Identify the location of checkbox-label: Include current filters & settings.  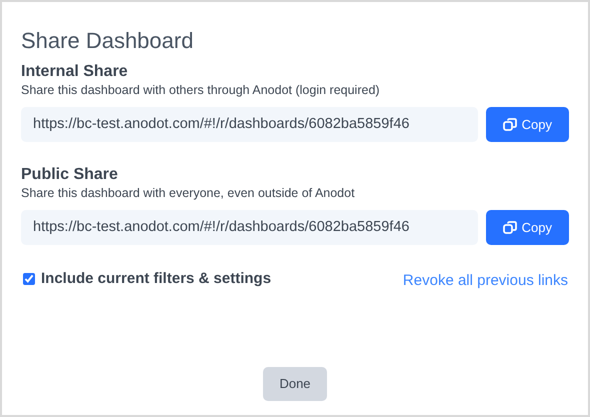
(156, 279).